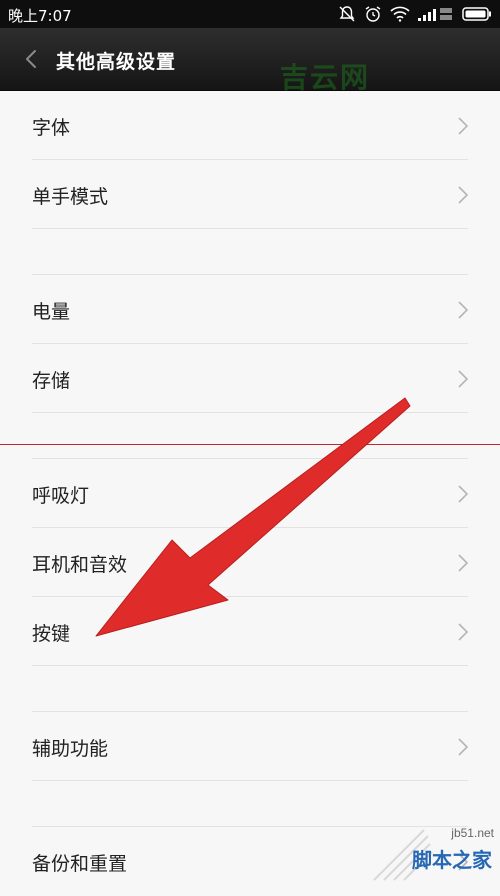 This screenshot has height=896, width=500. What do you see at coordinates (250, 14) in the screenshot?
I see `status-bar: 晚上7:07` at bounding box center [250, 14].